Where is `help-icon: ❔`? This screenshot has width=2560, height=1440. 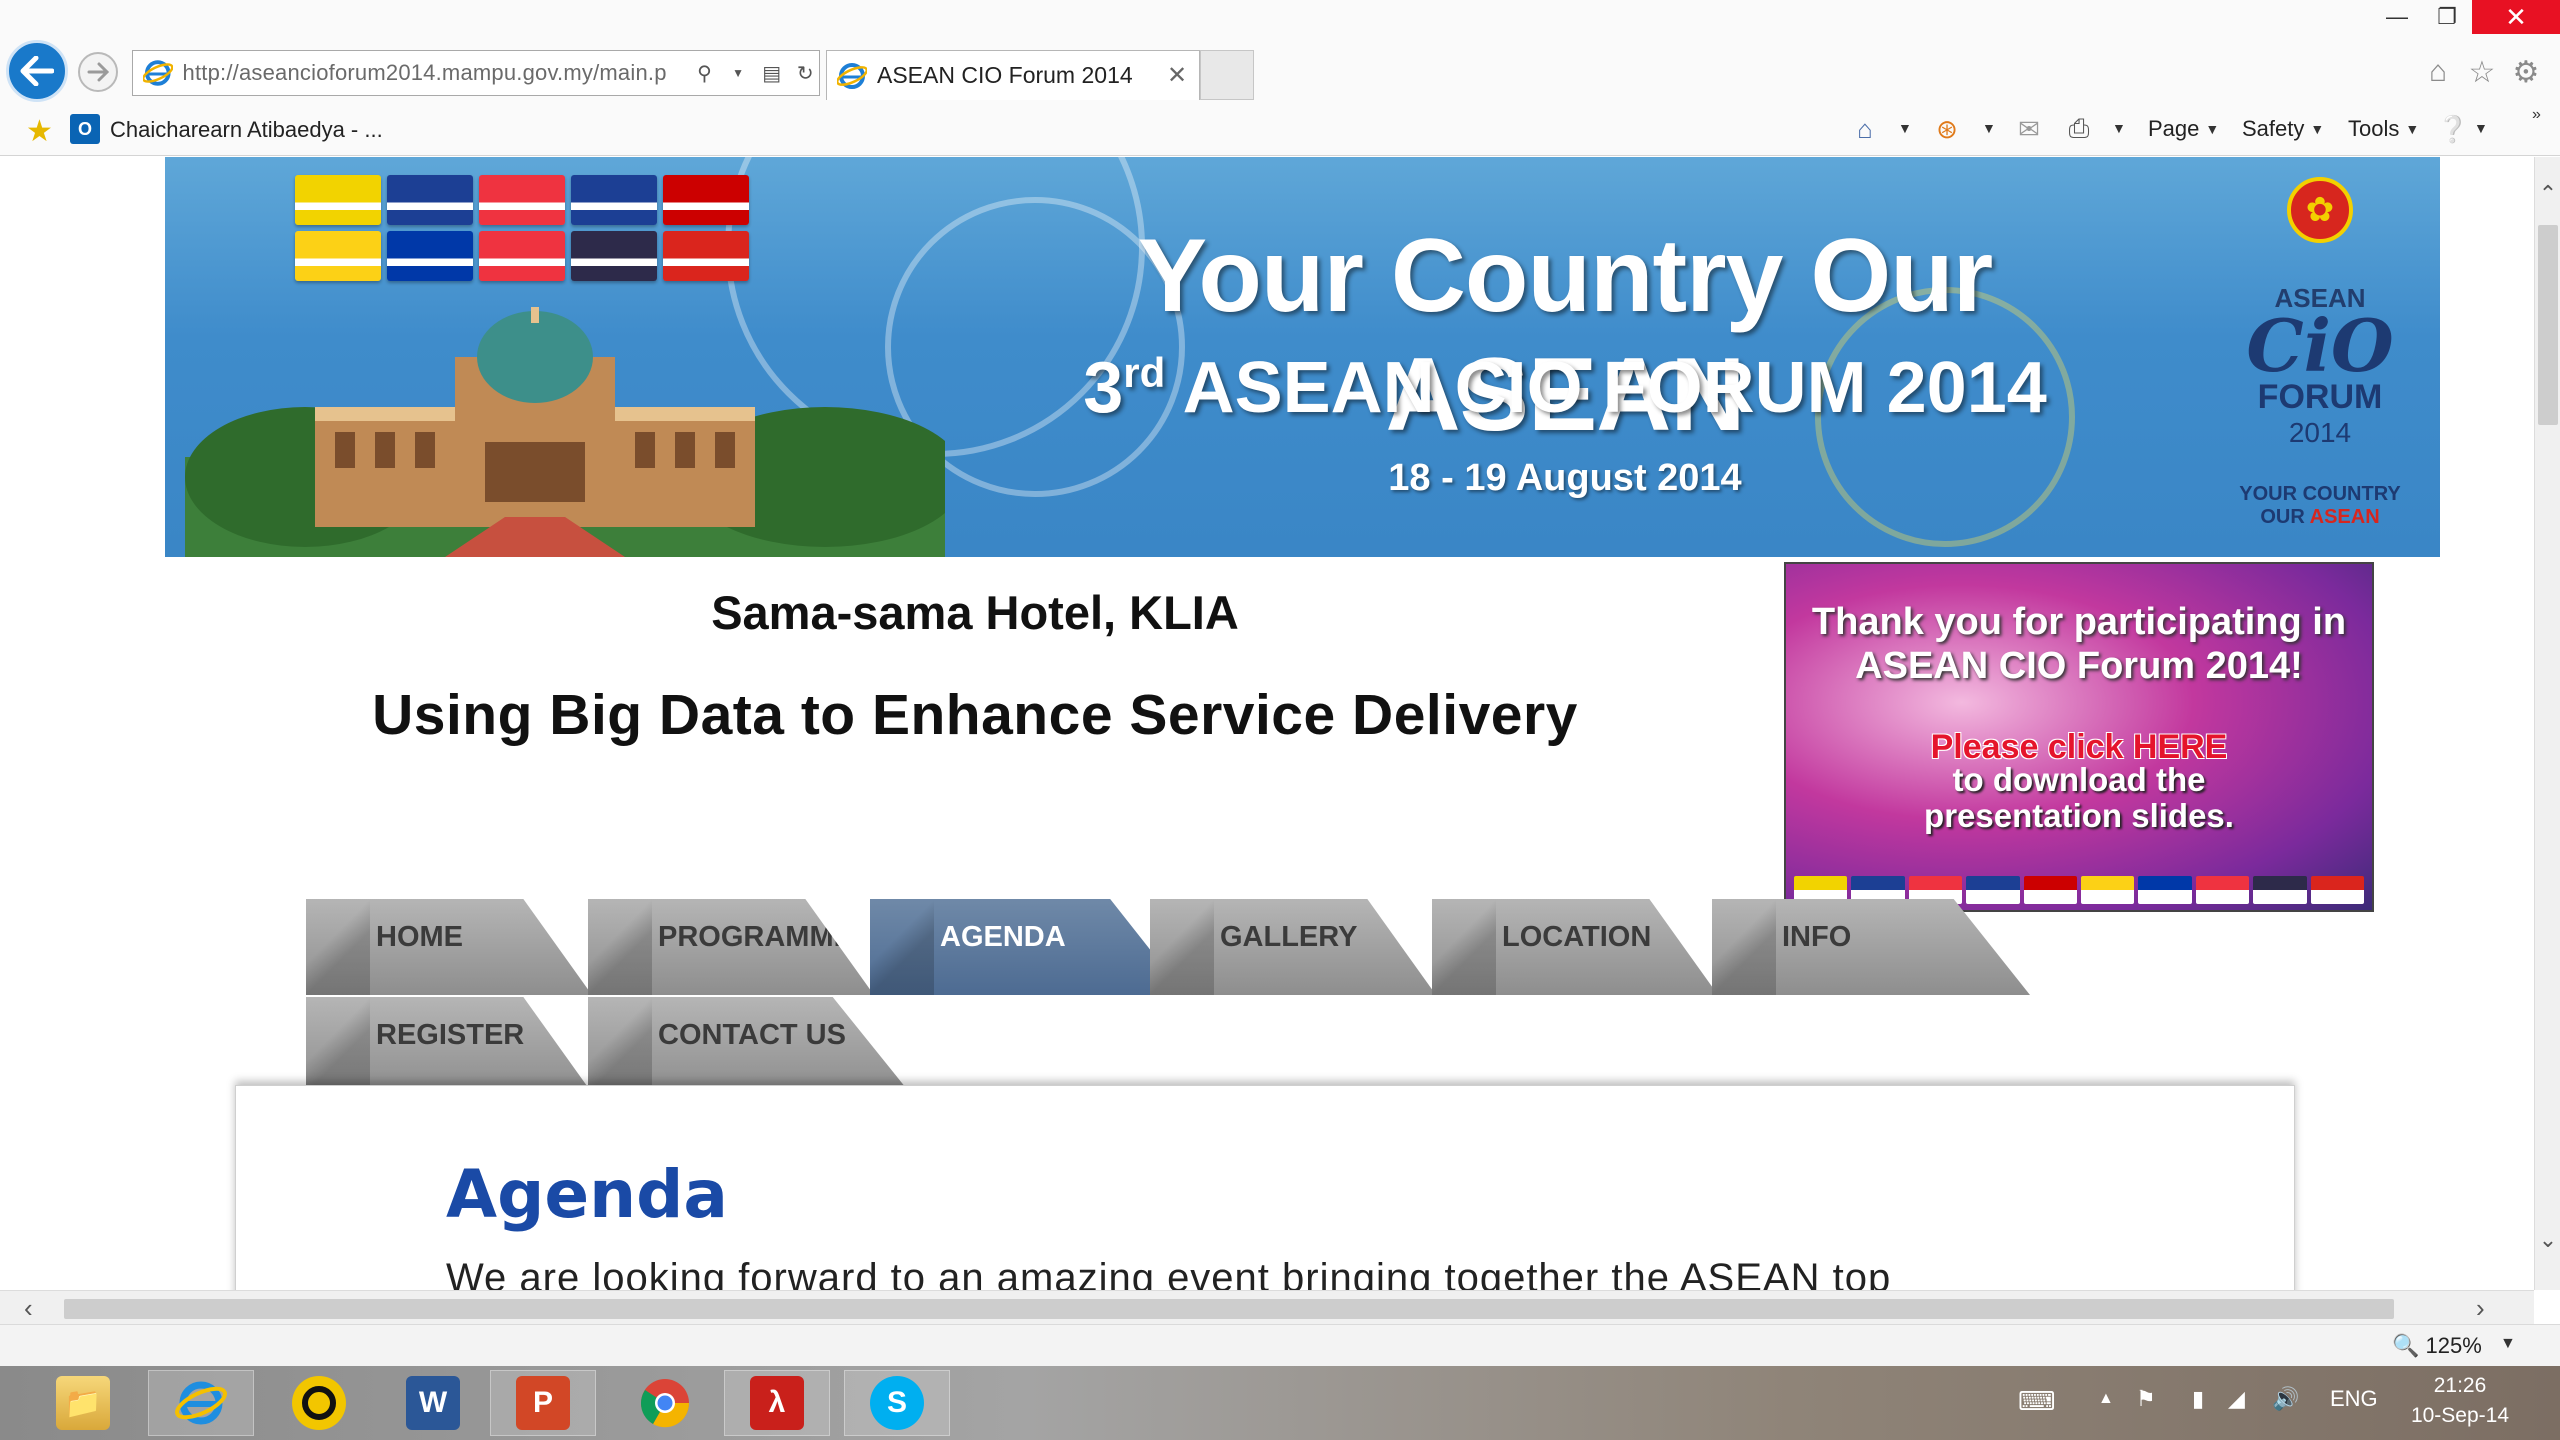 help-icon: ❔ is located at coordinates (2453, 129).